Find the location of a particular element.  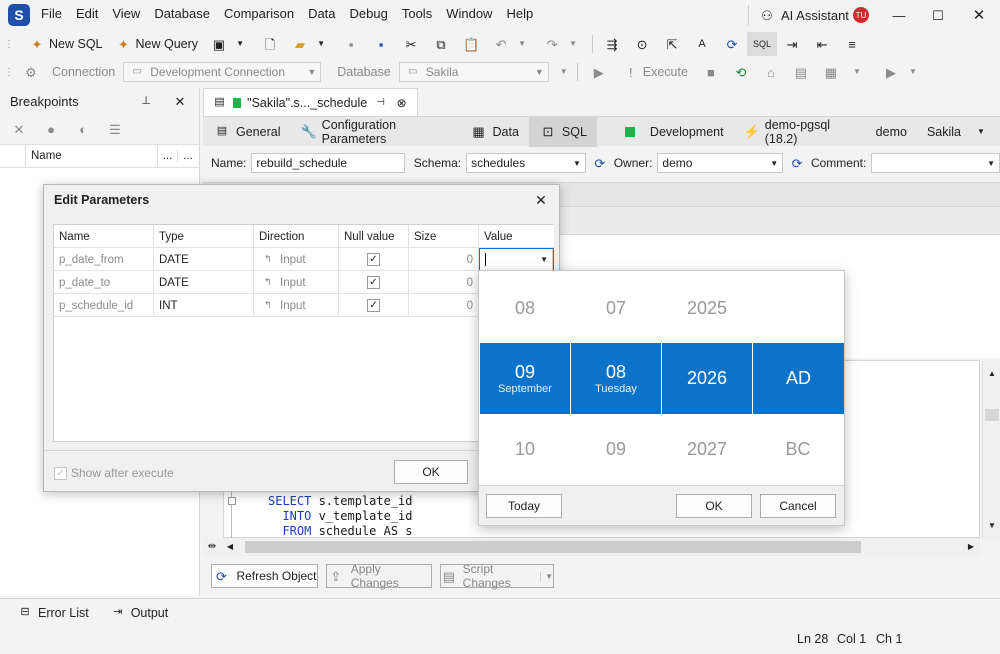

column-header: Size is located at coordinates (444, 236).